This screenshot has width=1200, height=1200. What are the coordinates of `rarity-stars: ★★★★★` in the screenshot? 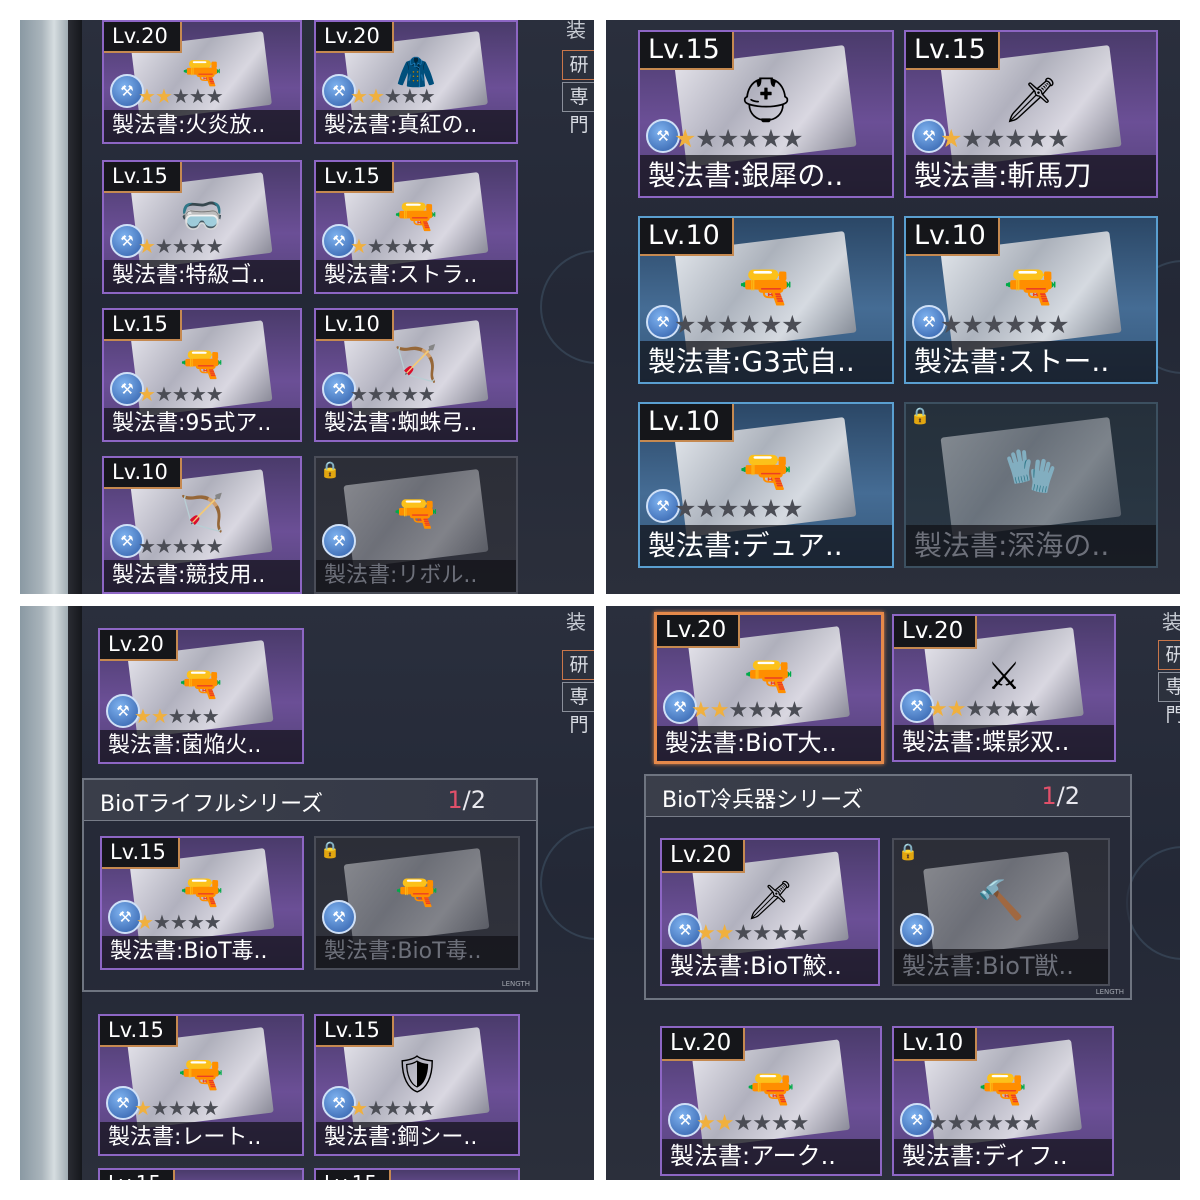 It's located at (177, 1108).